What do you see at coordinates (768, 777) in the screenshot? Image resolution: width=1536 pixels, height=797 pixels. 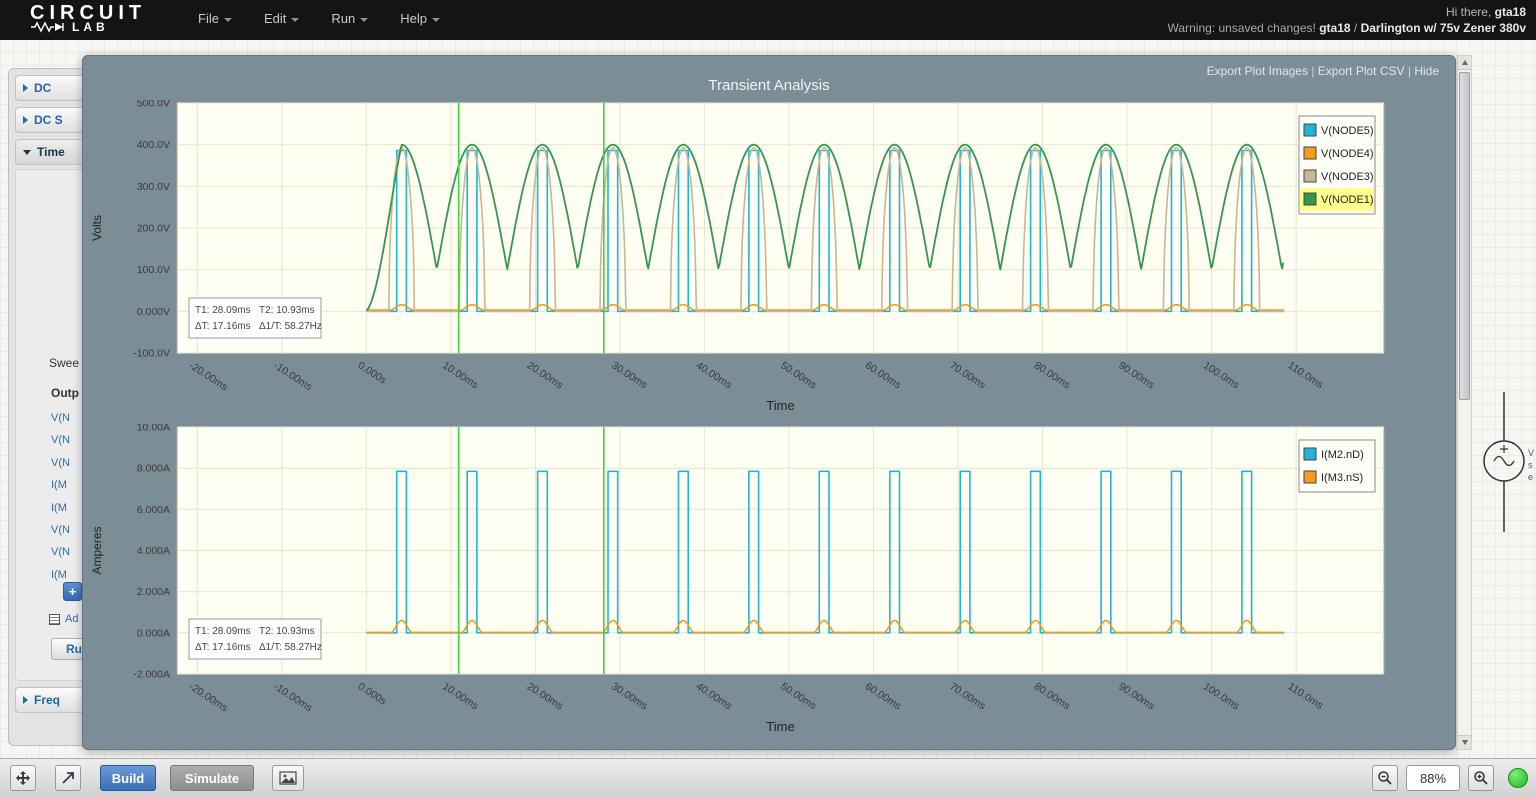 I see `bottom-toolbar: Build Simulate 88%` at bounding box center [768, 777].